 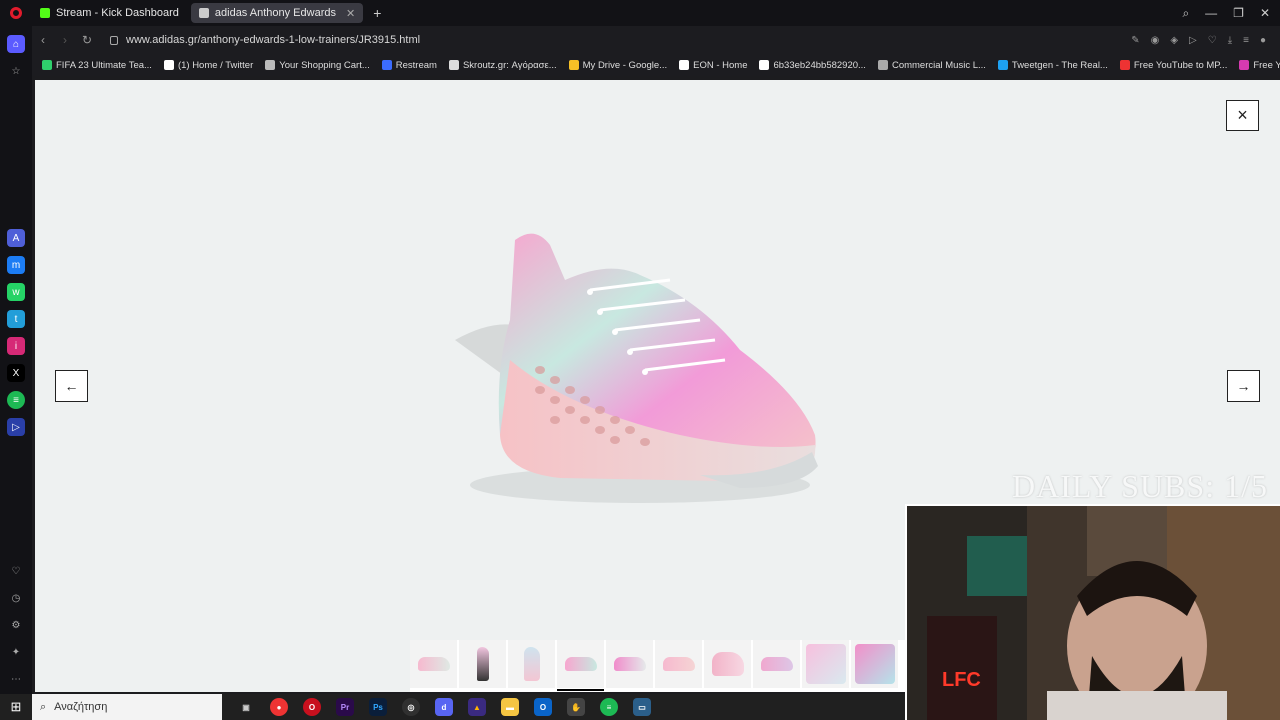 What do you see at coordinates (609, 707) in the screenshot?
I see `spotify-taskbar-icon: ≡` at bounding box center [609, 707].